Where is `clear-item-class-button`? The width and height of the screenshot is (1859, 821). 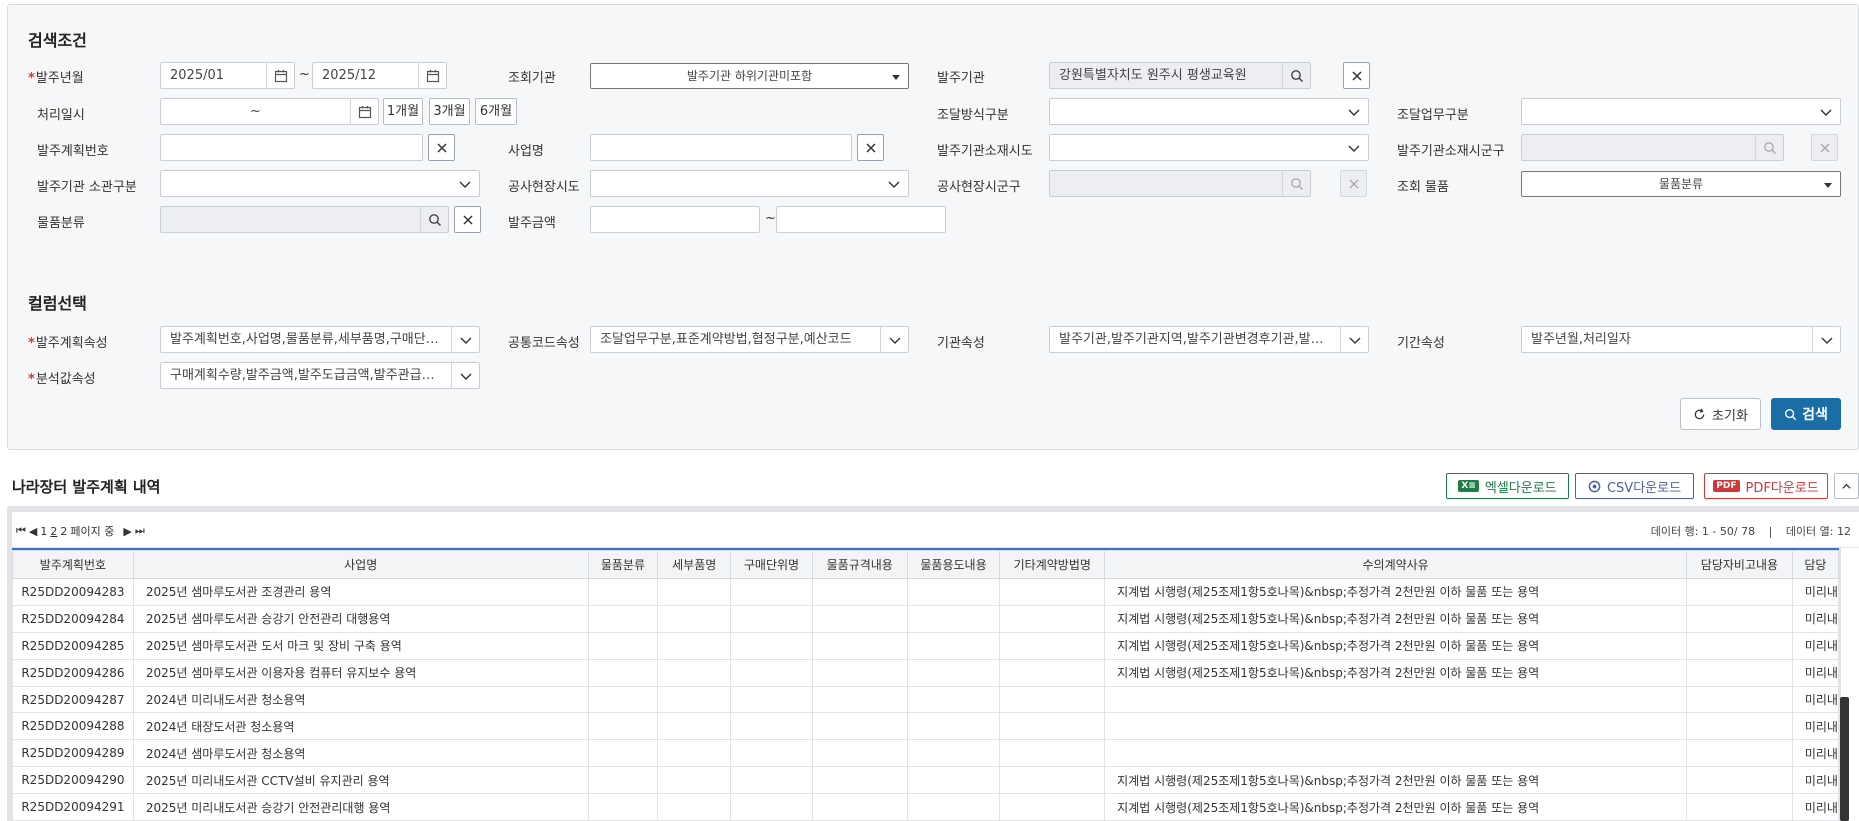 clear-item-class-button is located at coordinates (467, 219).